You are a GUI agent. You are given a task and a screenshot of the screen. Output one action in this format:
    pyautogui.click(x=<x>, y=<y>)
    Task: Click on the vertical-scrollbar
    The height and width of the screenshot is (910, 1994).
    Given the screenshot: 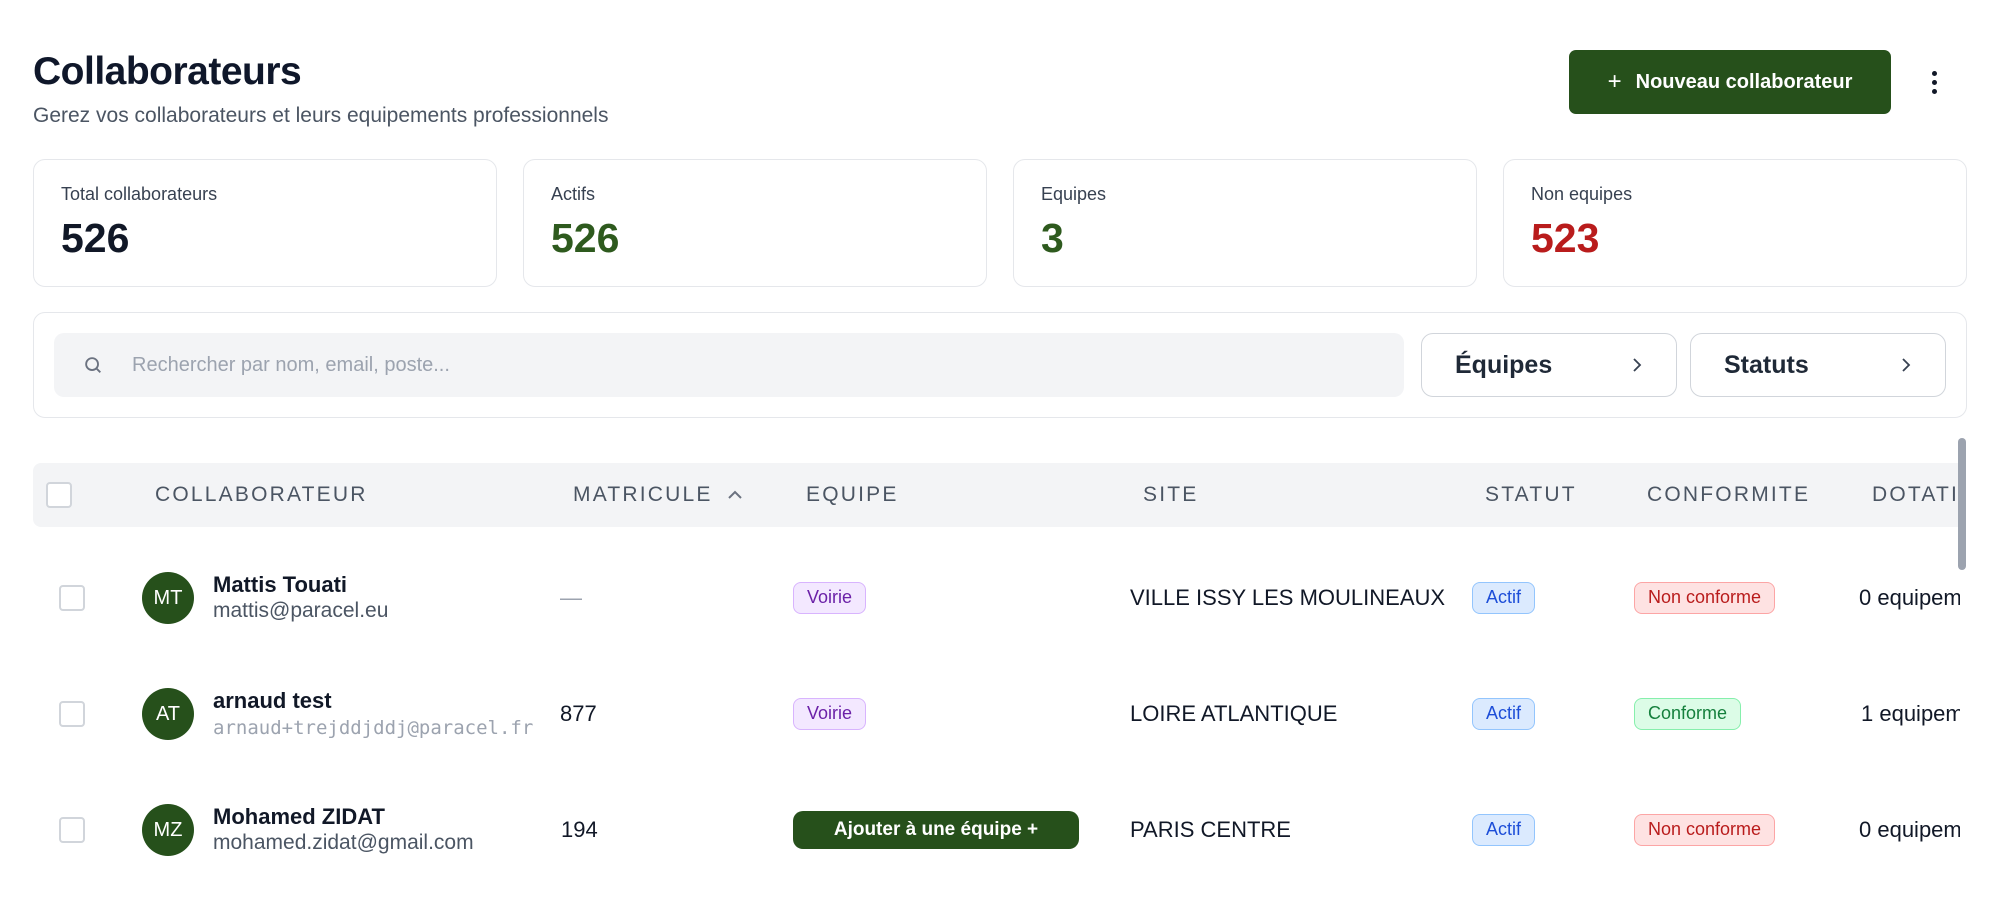 What is the action you would take?
    pyautogui.click(x=1962, y=504)
    